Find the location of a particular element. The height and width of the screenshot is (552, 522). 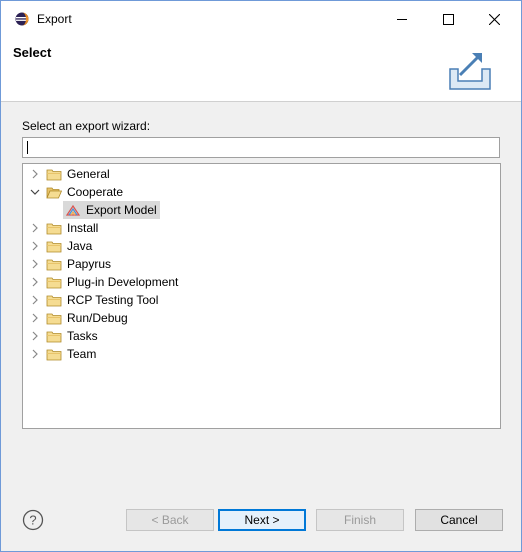

window-title: Export is located at coordinates (54, 19).